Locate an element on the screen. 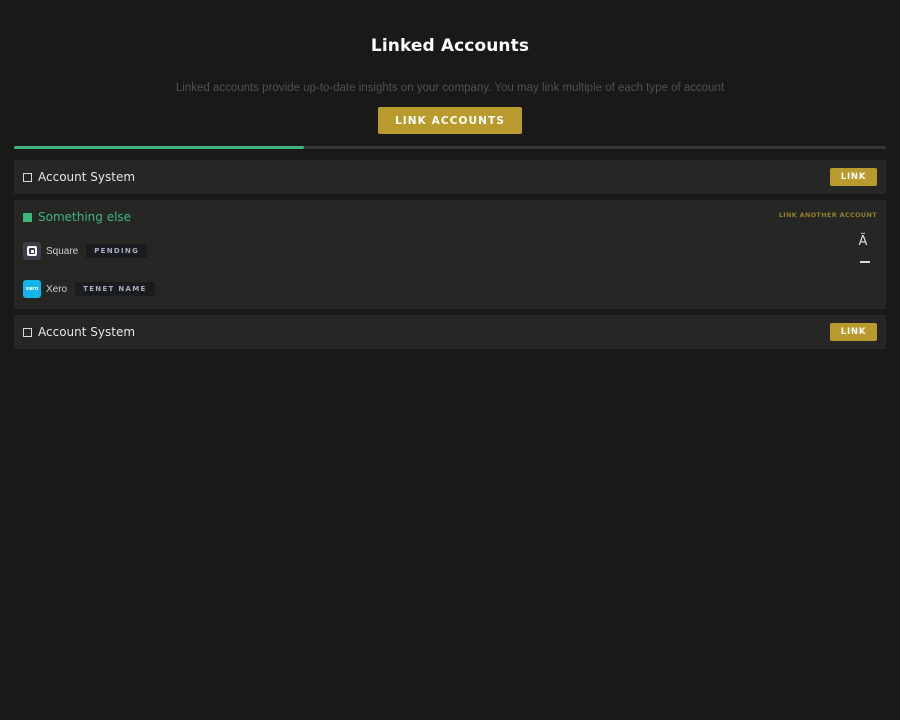 This screenshot has height=720, width=900. linked-account-row: xero Xero TENET NAME is located at coordinates (89, 289).